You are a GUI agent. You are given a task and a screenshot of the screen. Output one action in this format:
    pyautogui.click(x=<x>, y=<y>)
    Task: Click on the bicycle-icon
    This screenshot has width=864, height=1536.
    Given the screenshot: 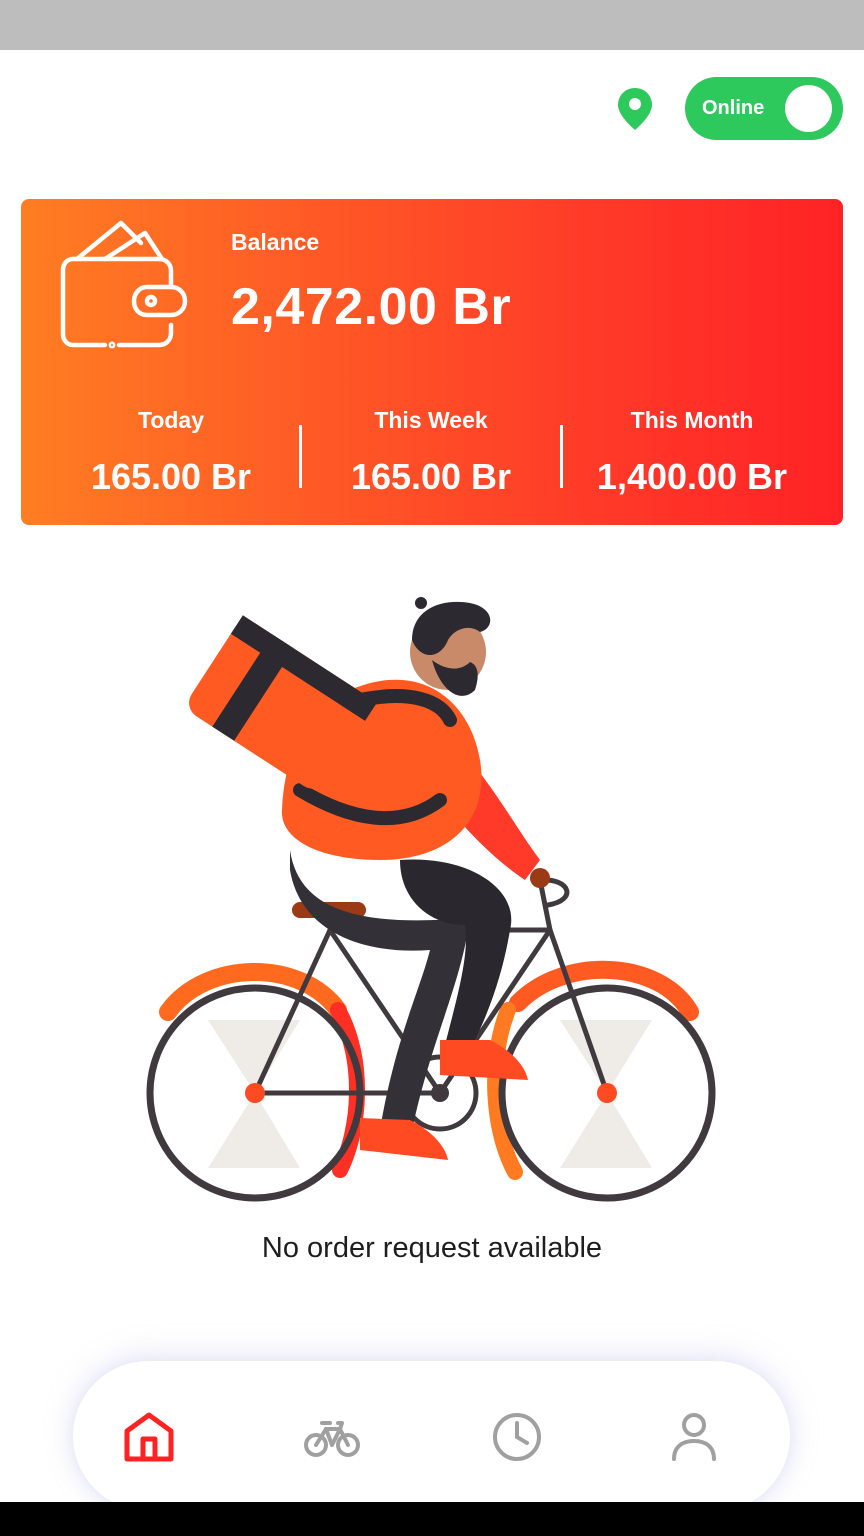 What is the action you would take?
    pyautogui.click(x=332, y=1439)
    